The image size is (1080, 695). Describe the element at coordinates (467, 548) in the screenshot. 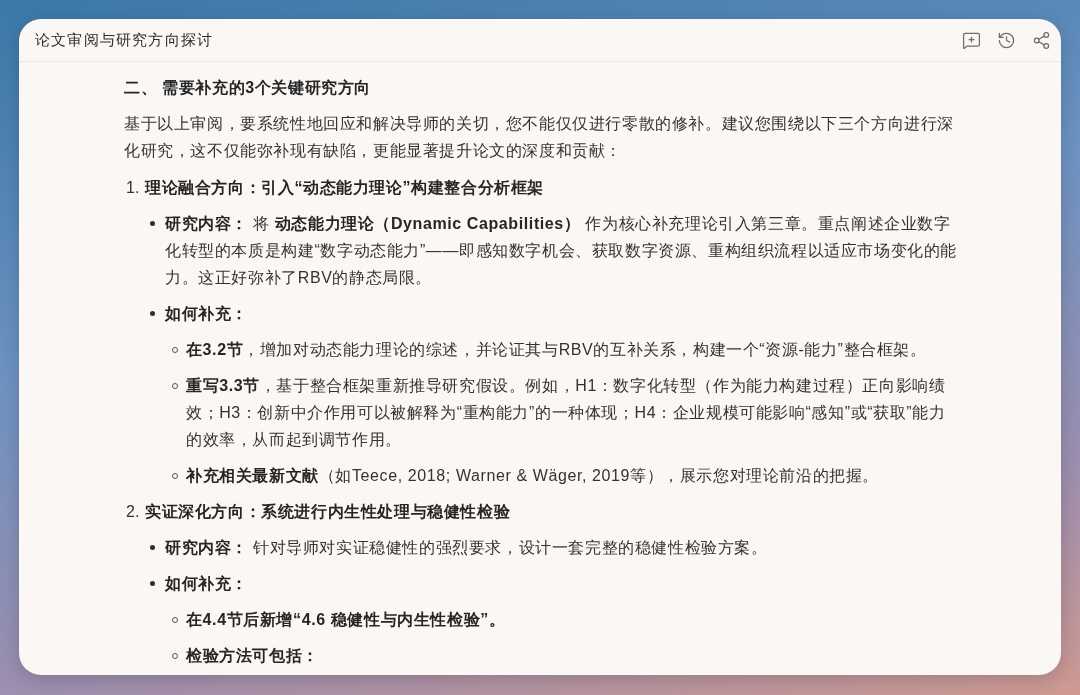

I see `list-item-text: 研究内容： 针对导师对实证稳健性的强烈要求，设计一套完整的稳健性检验方案。` at that location.